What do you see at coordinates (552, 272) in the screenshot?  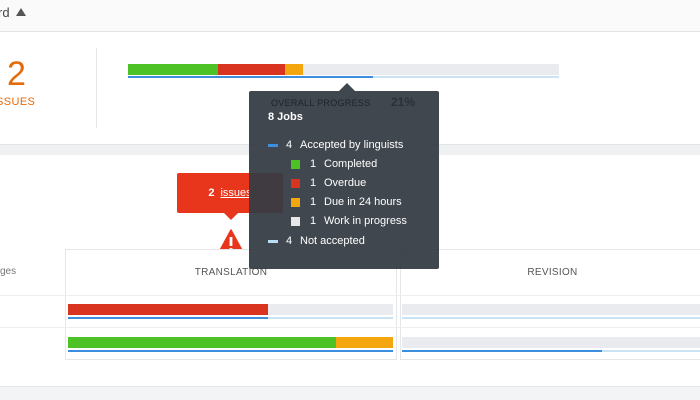 I see `column-header-revision: REVISION` at bounding box center [552, 272].